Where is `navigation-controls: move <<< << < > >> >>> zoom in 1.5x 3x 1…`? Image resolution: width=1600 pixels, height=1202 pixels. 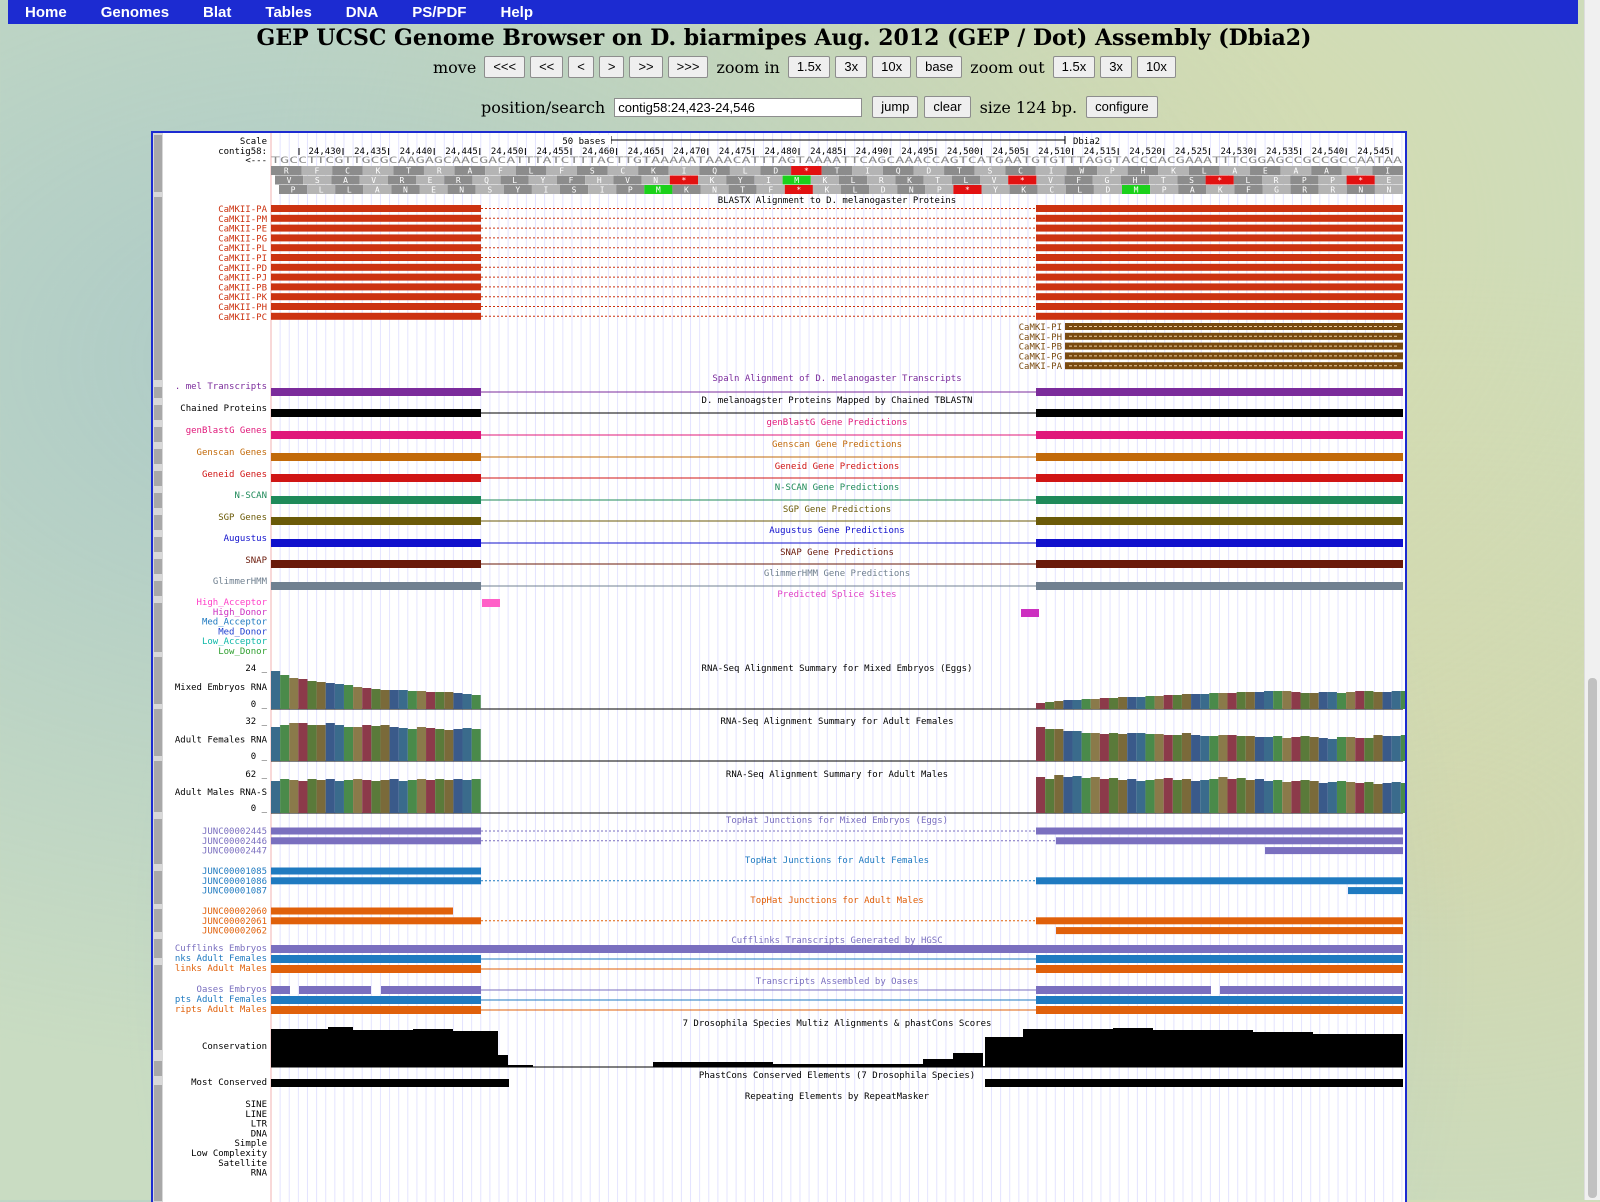 navigation-controls: move <<< << < > >> >>> zoom in 1.5x 3x 1… is located at coordinates (803, 67).